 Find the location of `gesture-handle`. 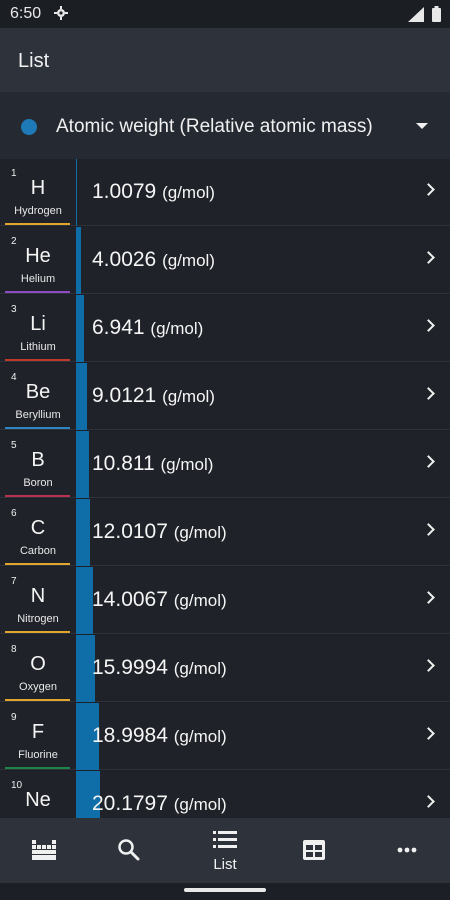

gesture-handle is located at coordinates (225, 890).